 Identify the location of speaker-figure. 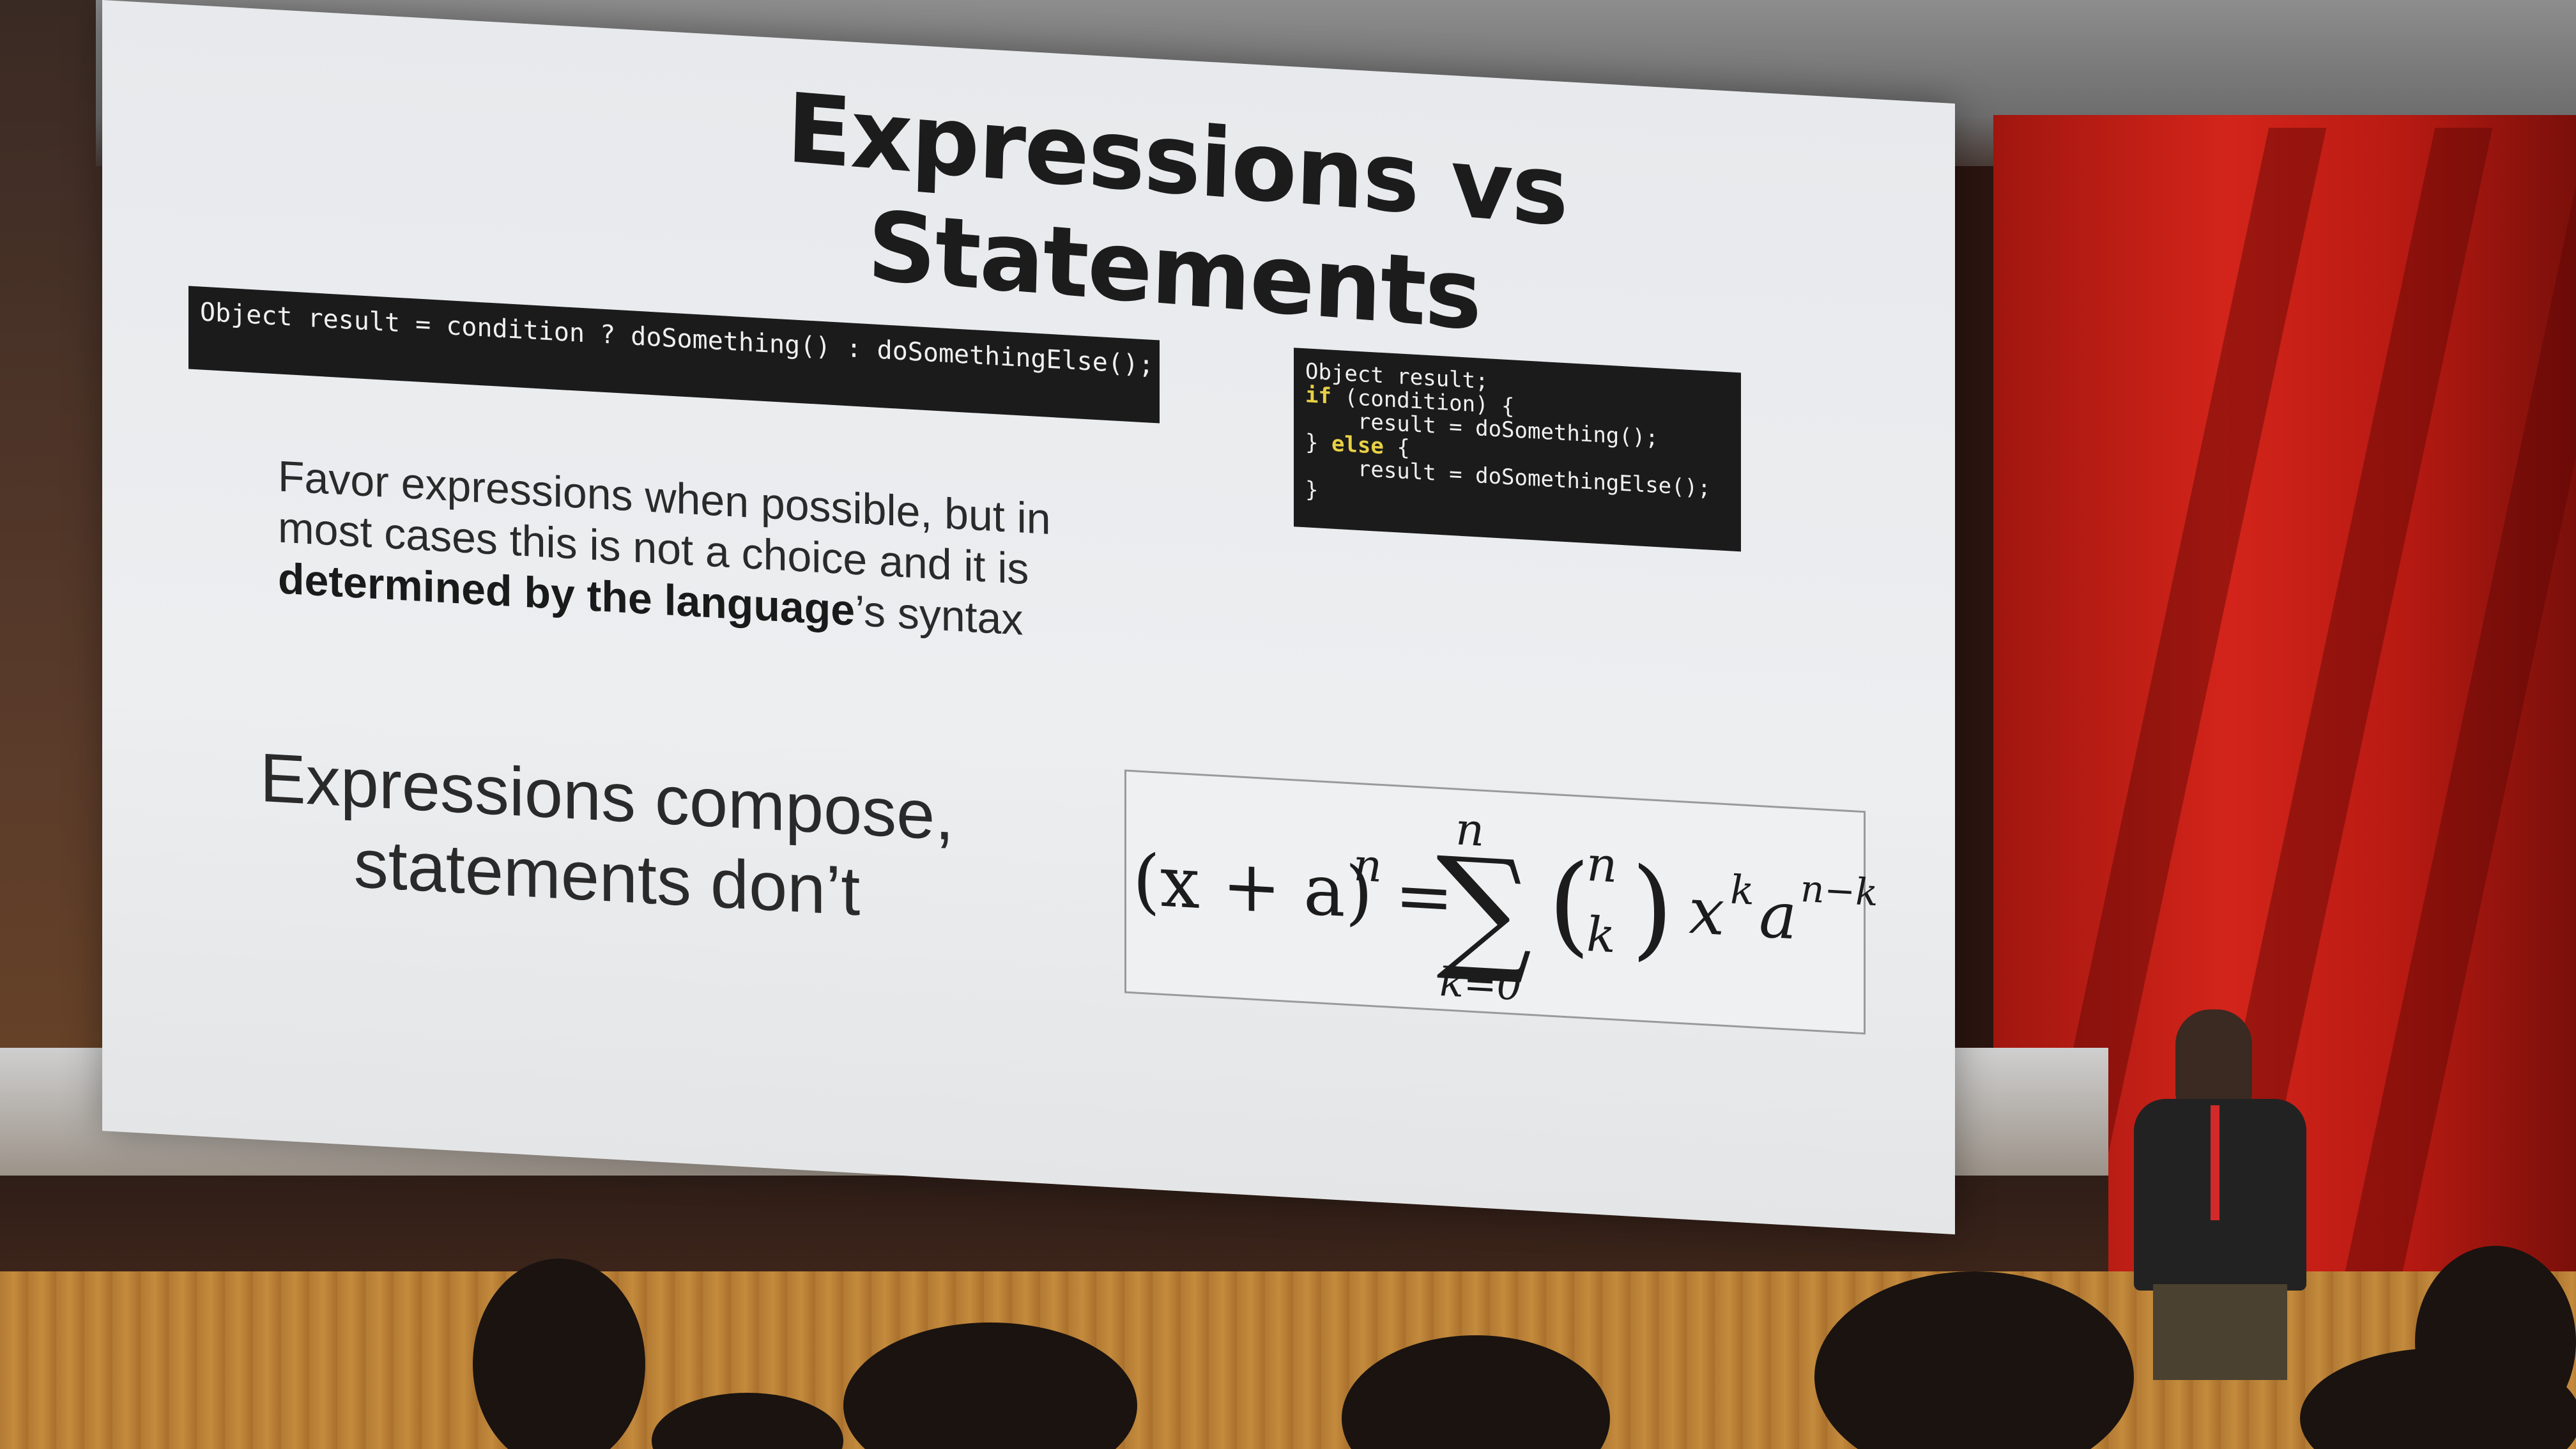
(2217, 1188).